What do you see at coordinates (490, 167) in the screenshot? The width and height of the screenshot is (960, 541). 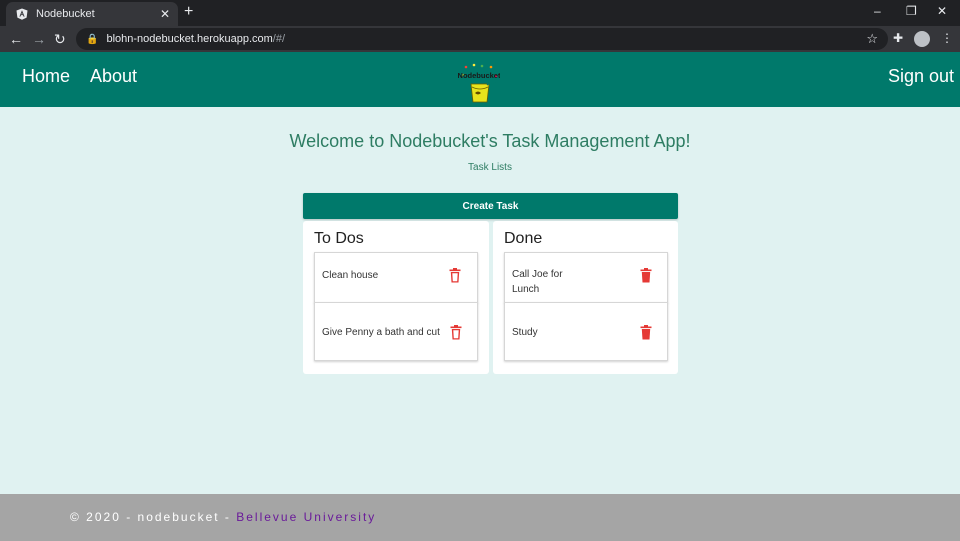 I see `task-lists-subtitle: Task Lists` at bounding box center [490, 167].